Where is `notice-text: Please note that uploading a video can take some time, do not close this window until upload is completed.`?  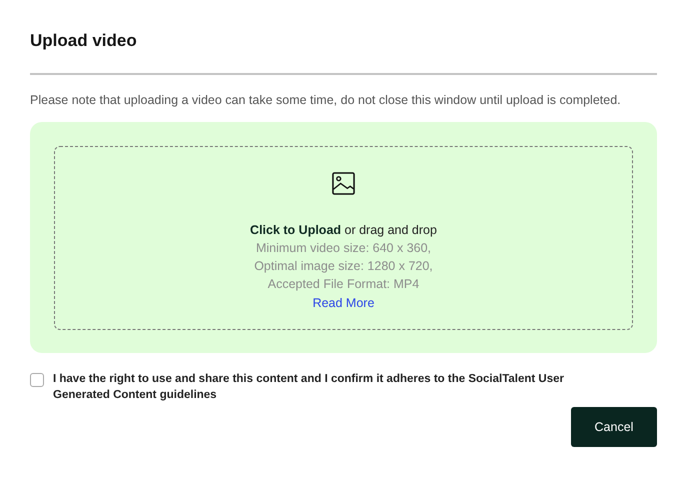 notice-text: Please note that uploading a video can take some time, do not close this window until upload is completed. is located at coordinates (326, 100).